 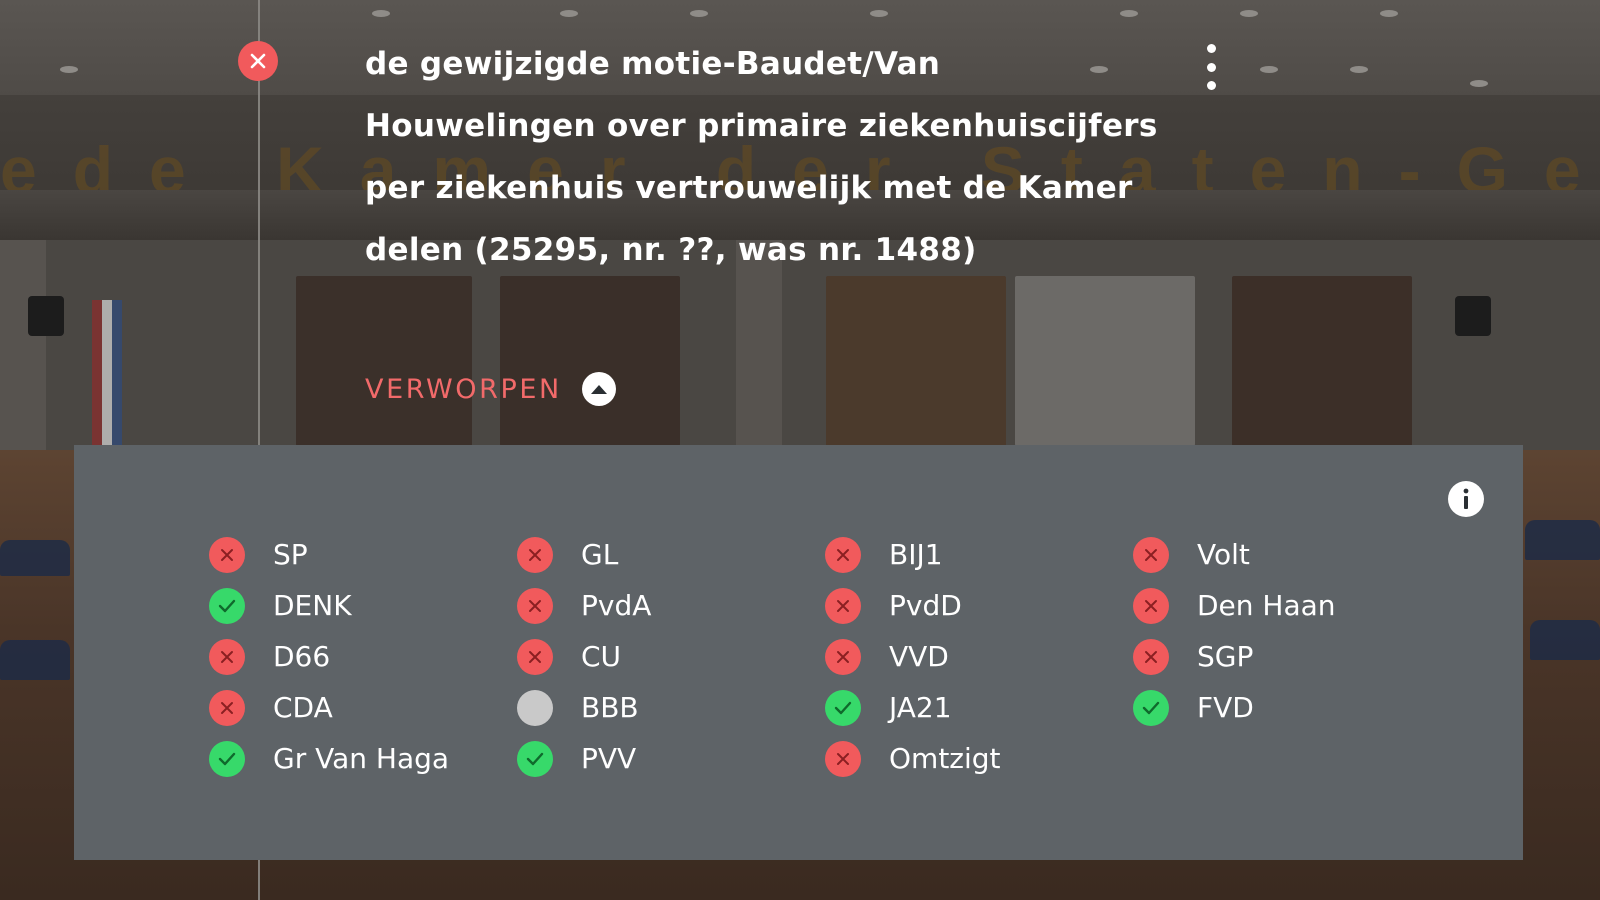 I want to click on party-vote-row: BBB, so click(x=671, y=707).